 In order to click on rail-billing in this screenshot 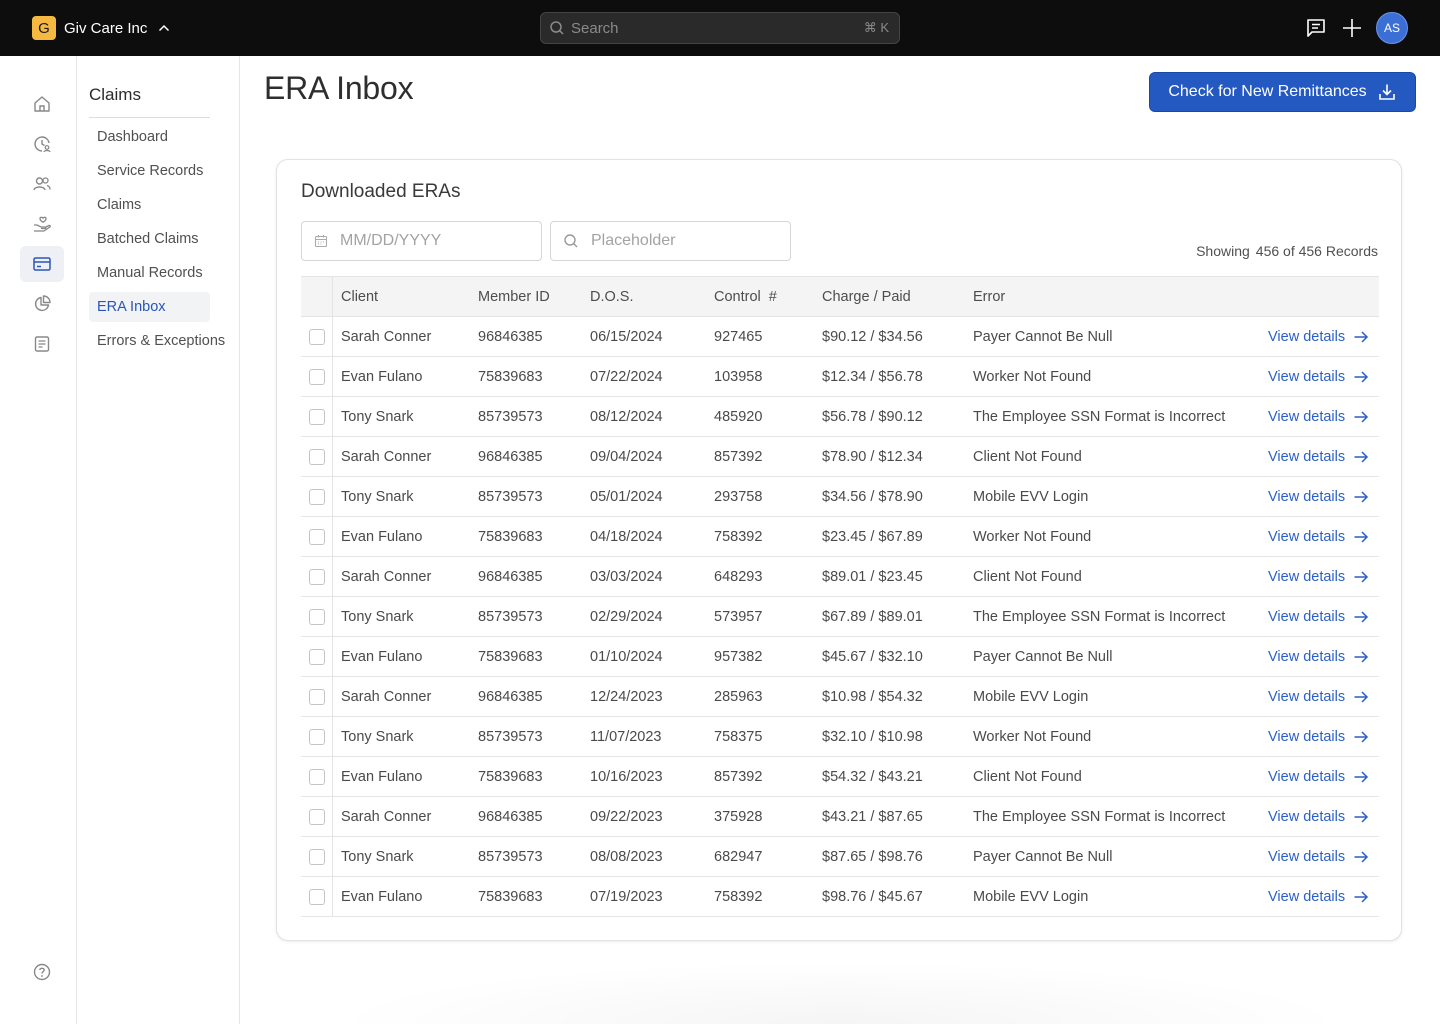, I will do `click(42, 264)`.